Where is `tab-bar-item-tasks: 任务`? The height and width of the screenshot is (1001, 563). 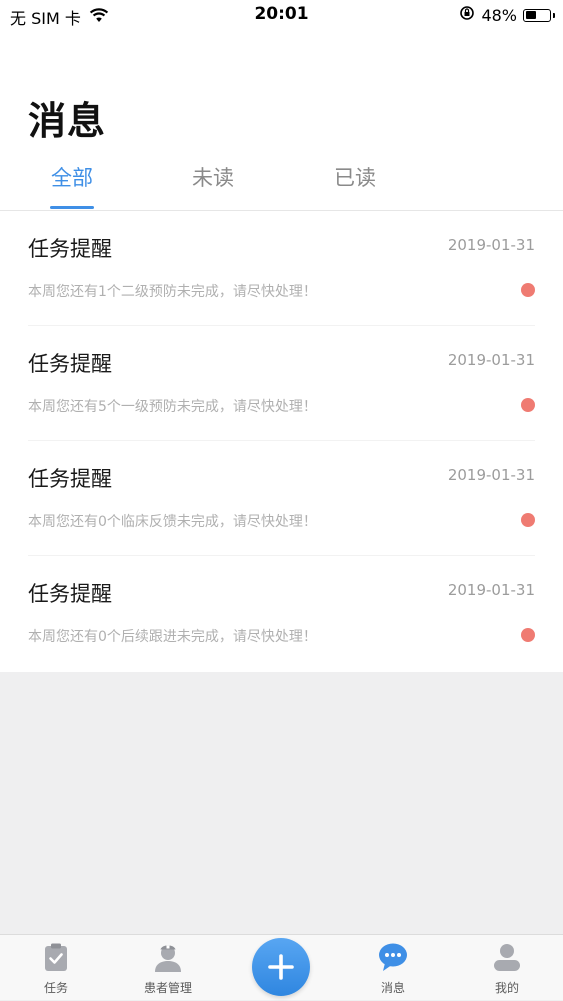
tab-bar-item-tasks: 任务 is located at coordinates (56, 968).